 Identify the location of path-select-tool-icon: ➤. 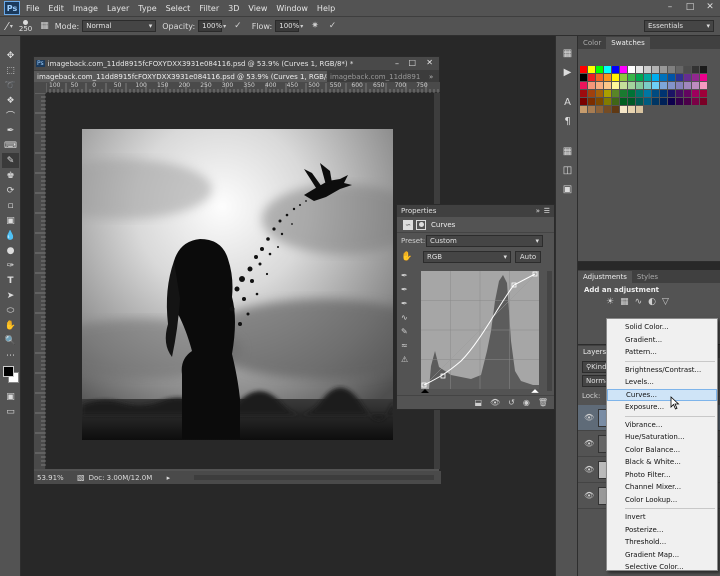
(10, 295).